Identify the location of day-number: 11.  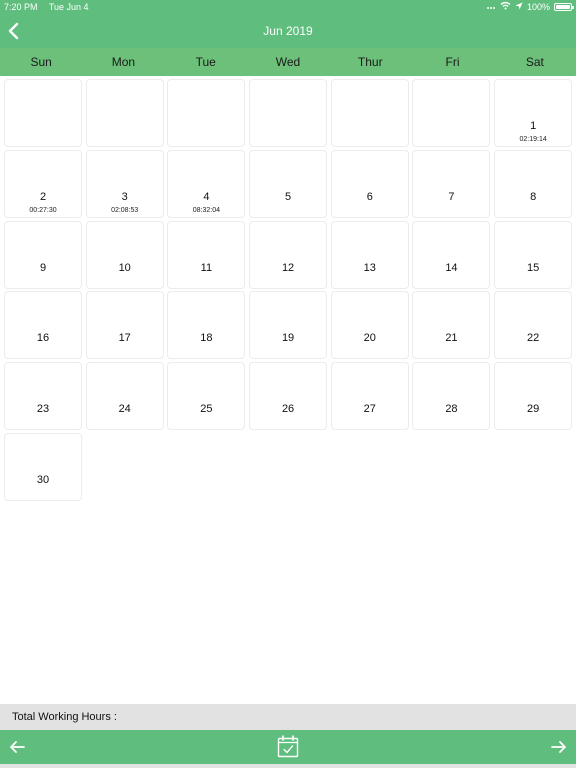
(206, 267).